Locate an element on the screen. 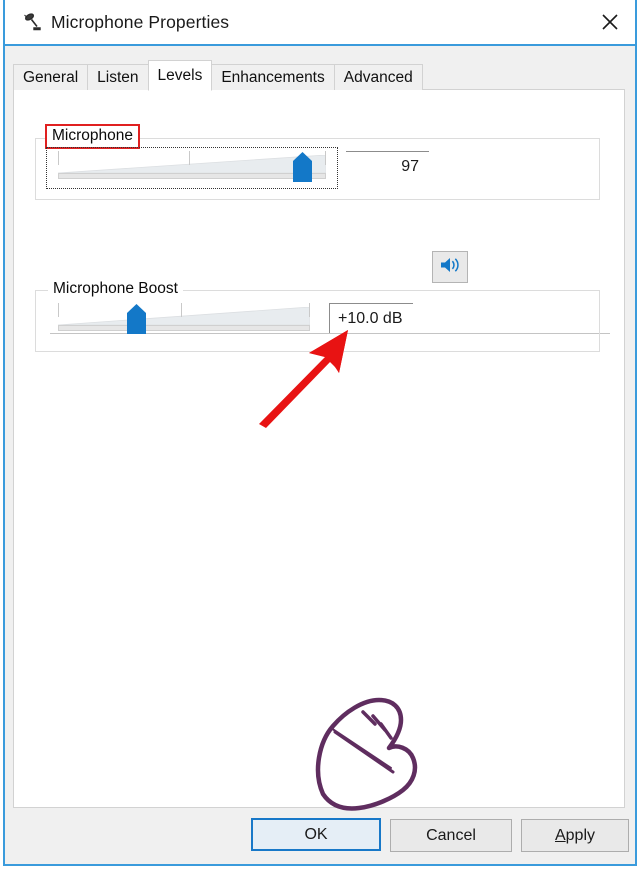 The width and height of the screenshot is (640, 869). title-bar: Microphone Properties is located at coordinates (320, 23).